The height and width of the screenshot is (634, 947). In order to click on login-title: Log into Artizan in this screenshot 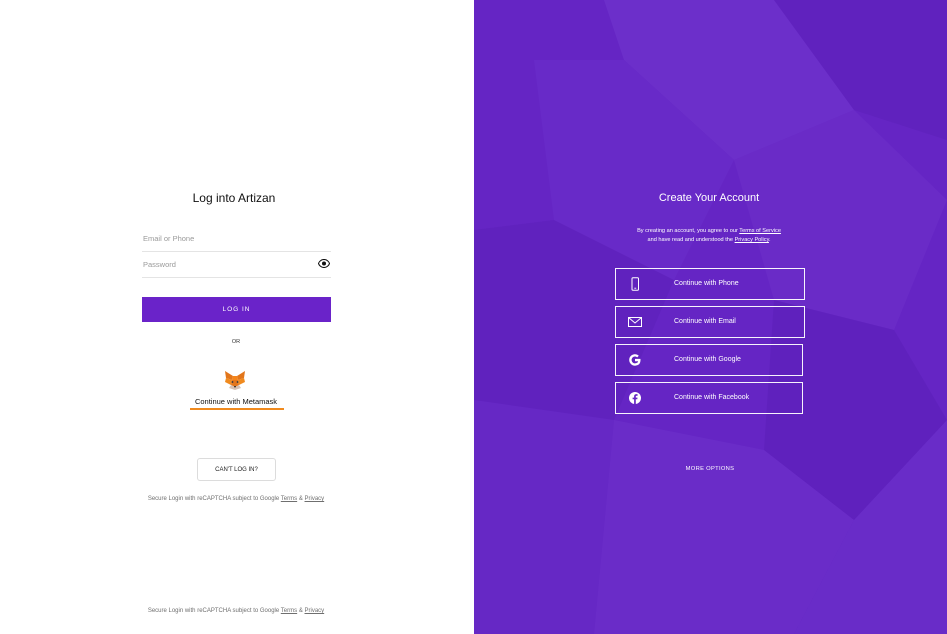, I will do `click(234, 198)`.